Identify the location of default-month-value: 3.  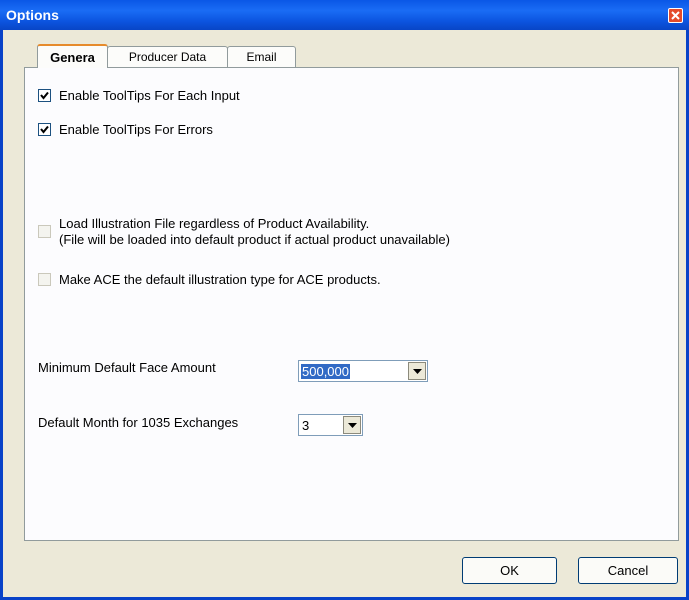
(306, 425).